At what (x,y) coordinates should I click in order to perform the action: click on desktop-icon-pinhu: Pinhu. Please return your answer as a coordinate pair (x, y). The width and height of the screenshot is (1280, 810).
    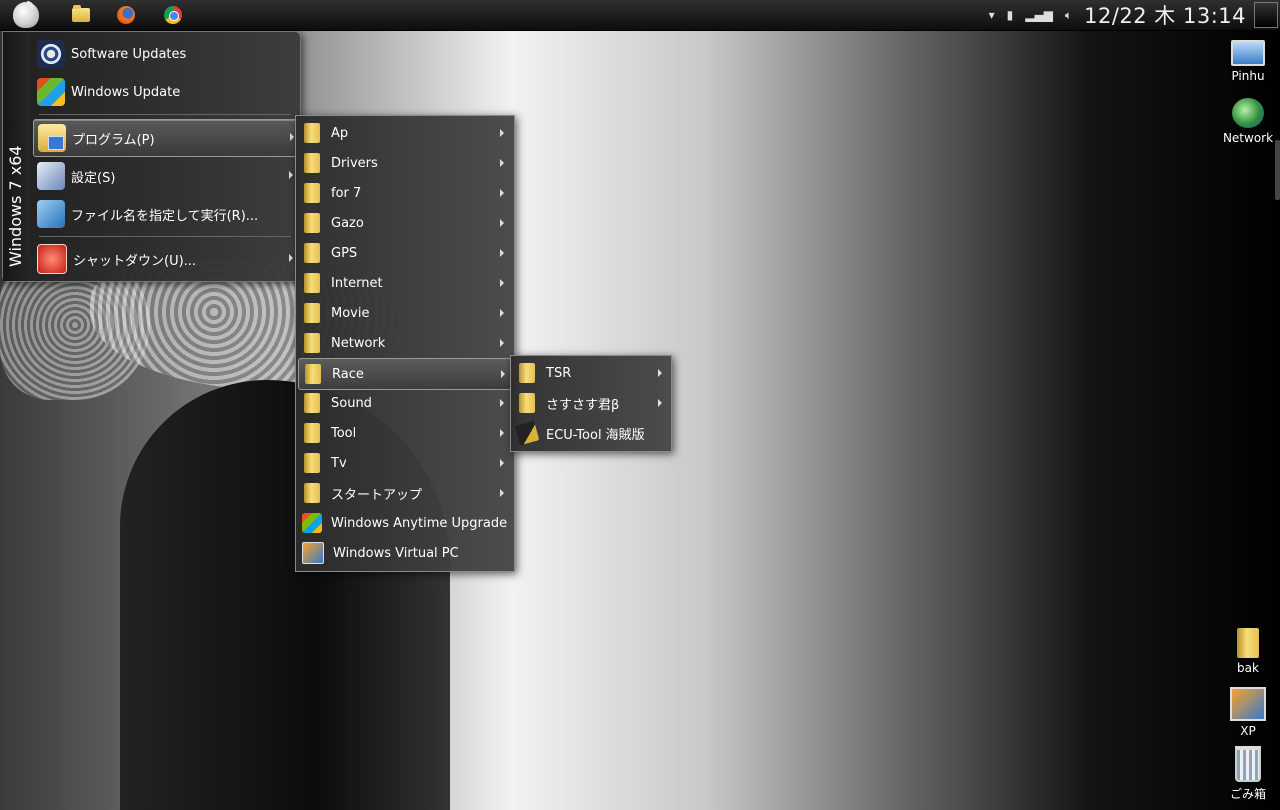
    Looking at the image, I should click on (1248, 61).